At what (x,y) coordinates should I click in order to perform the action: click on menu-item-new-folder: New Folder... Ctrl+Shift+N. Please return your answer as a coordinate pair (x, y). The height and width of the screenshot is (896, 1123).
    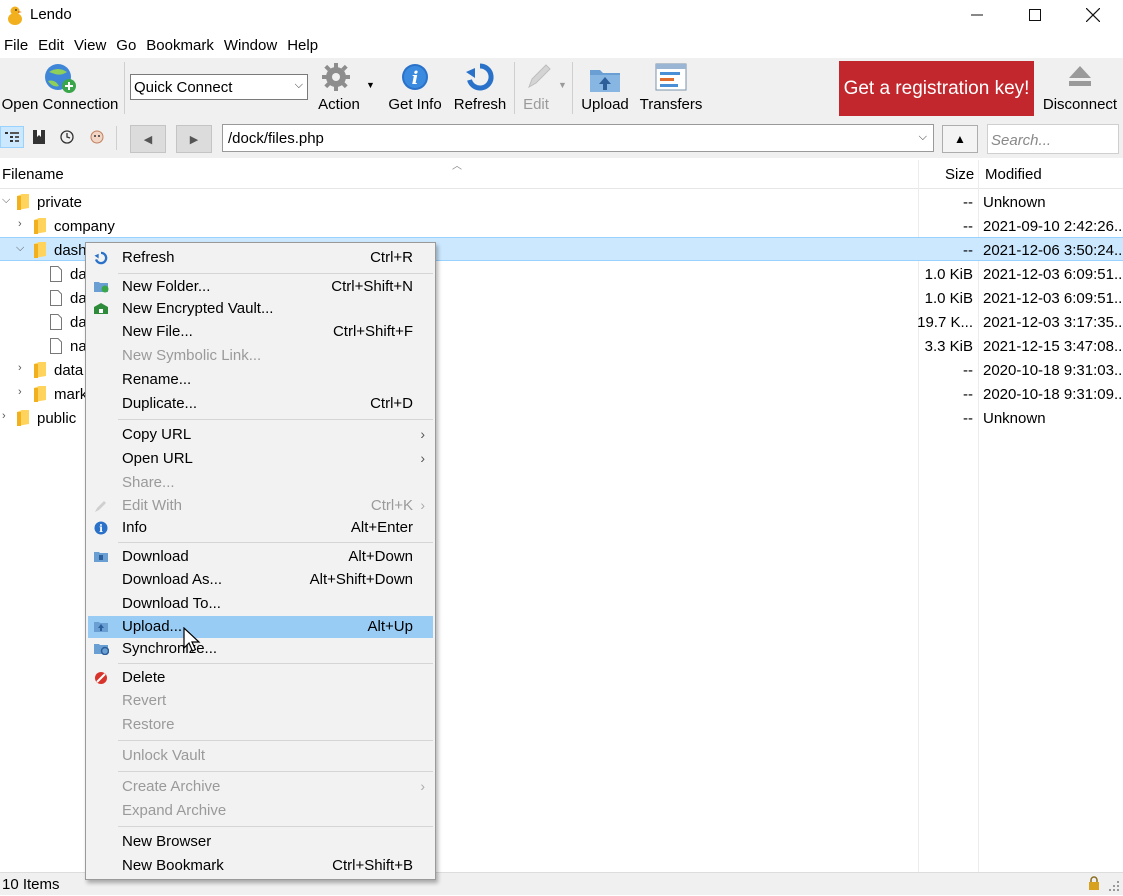
    Looking at the image, I should click on (260, 287).